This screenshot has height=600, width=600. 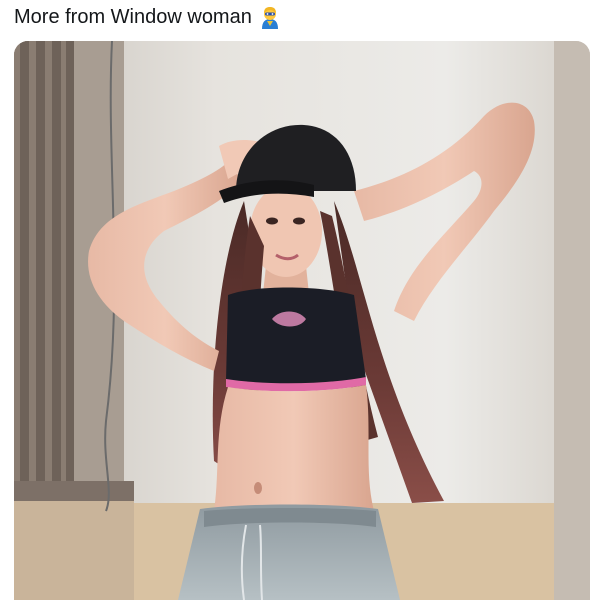 I want to click on left-eye, so click(x=272, y=221).